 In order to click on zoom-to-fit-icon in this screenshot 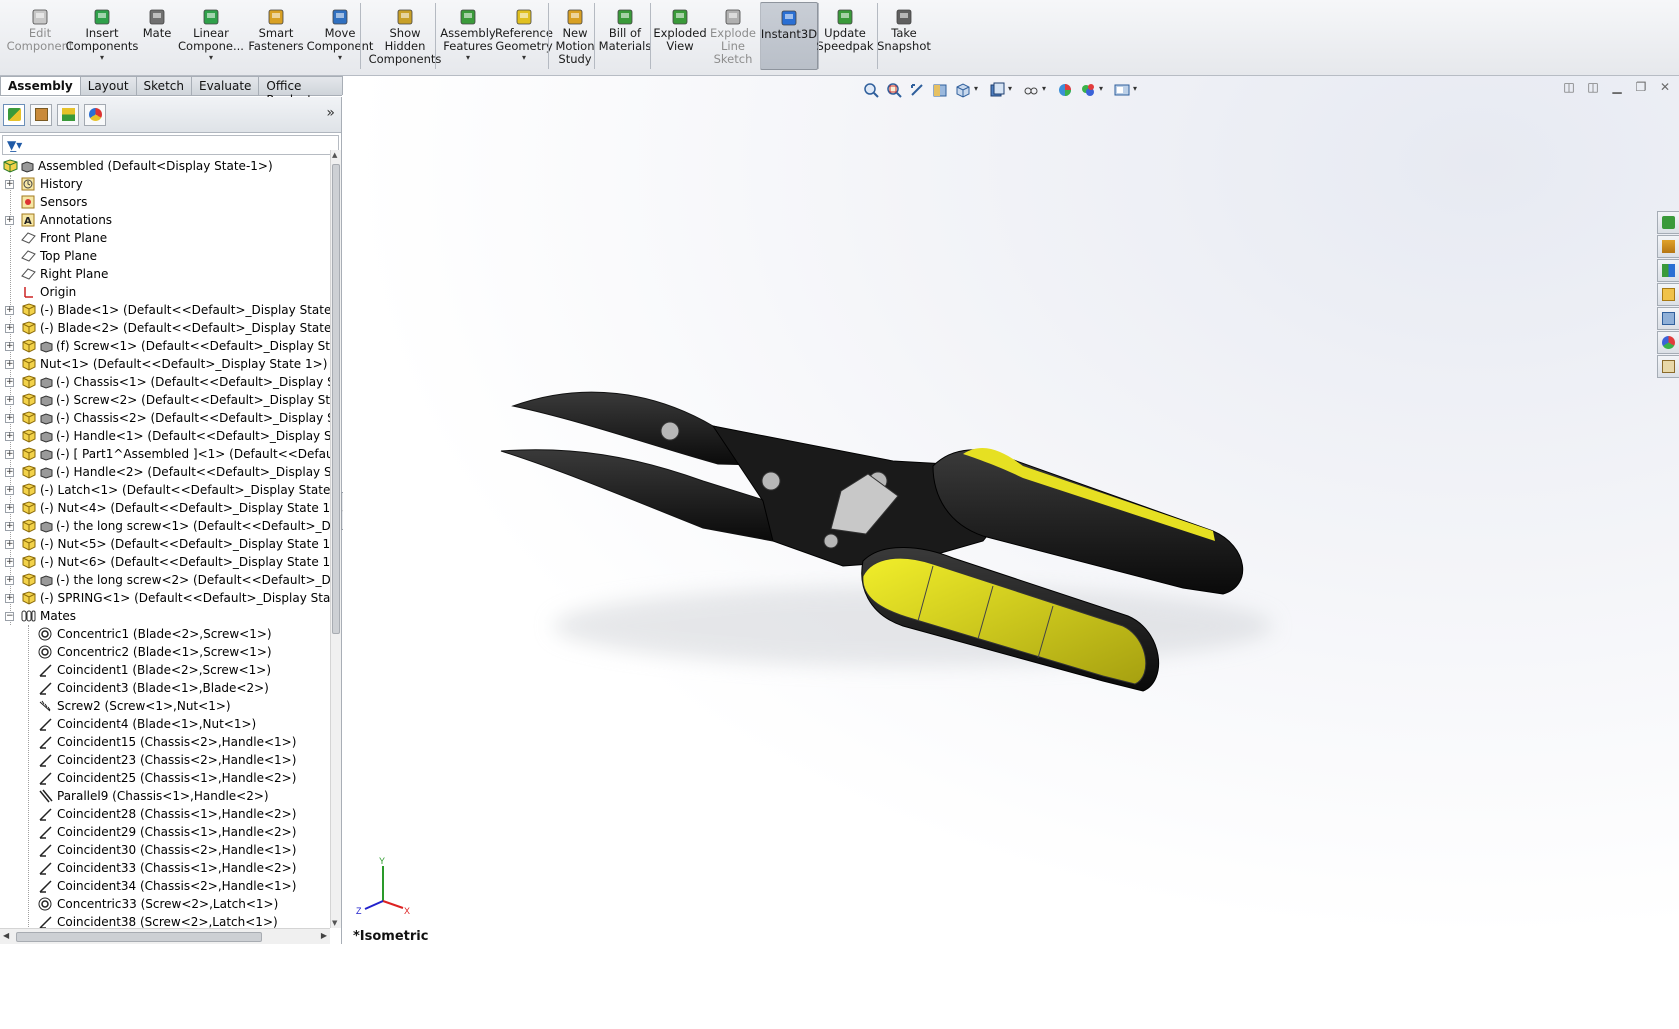, I will do `click(871, 90)`.